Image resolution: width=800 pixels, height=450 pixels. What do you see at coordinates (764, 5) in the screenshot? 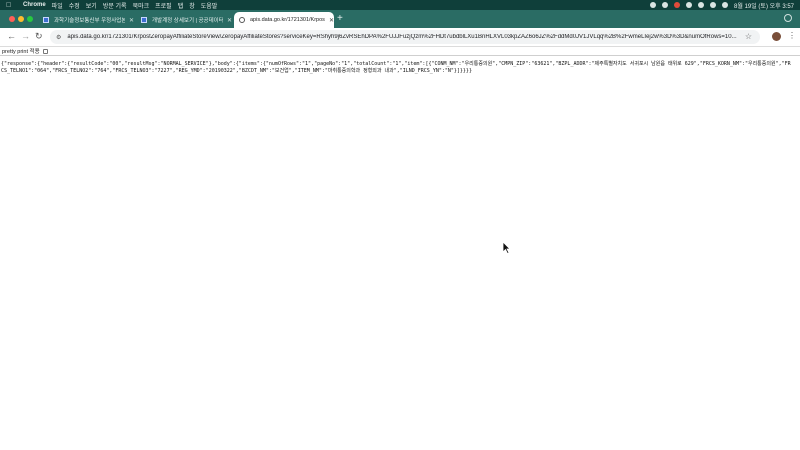
I see `menubar-clock: 8월 19일 (토) 오후 3:57` at bounding box center [764, 5].